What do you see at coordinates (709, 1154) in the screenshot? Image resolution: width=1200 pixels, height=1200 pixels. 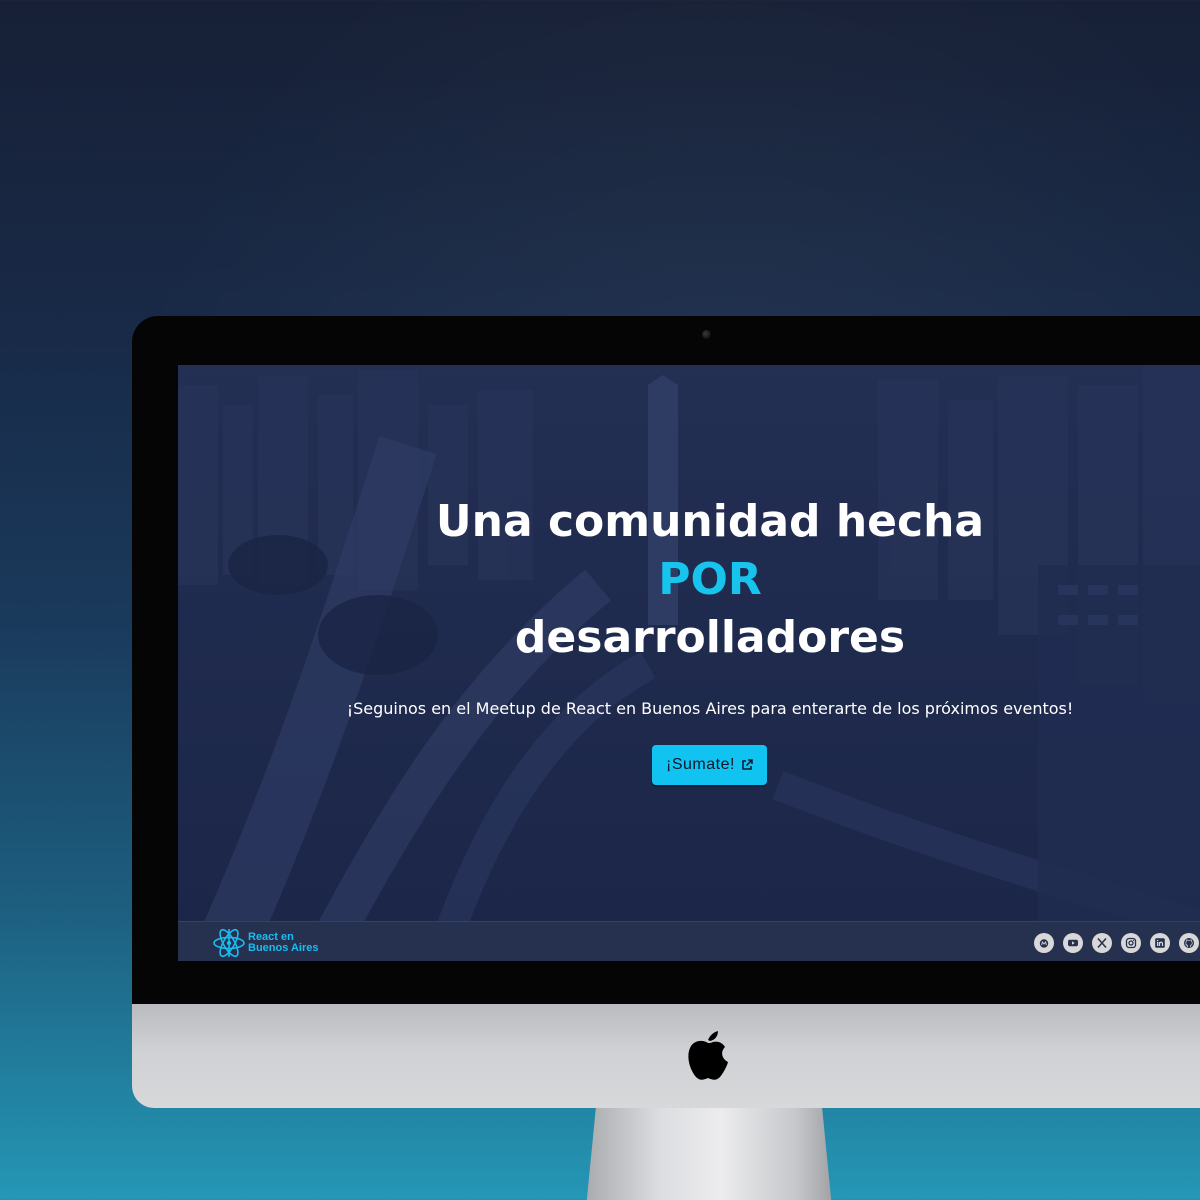 I see `monitor-stand` at bounding box center [709, 1154].